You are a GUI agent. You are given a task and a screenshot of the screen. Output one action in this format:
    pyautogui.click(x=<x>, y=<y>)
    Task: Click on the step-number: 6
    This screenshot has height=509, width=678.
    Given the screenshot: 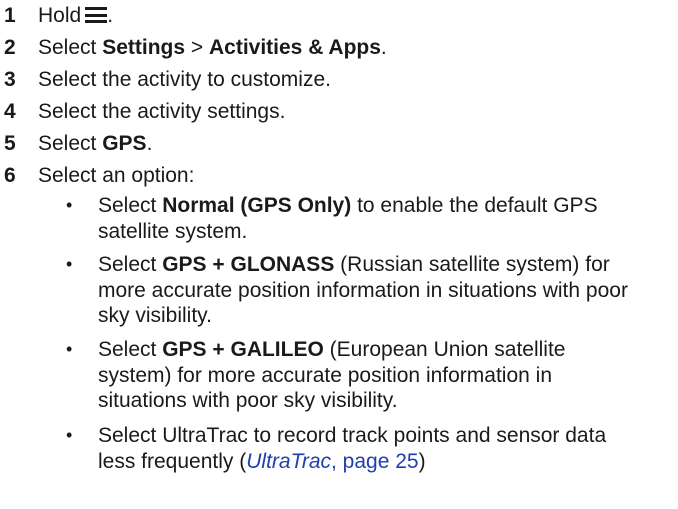 What is the action you would take?
    pyautogui.click(x=10, y=175)
    